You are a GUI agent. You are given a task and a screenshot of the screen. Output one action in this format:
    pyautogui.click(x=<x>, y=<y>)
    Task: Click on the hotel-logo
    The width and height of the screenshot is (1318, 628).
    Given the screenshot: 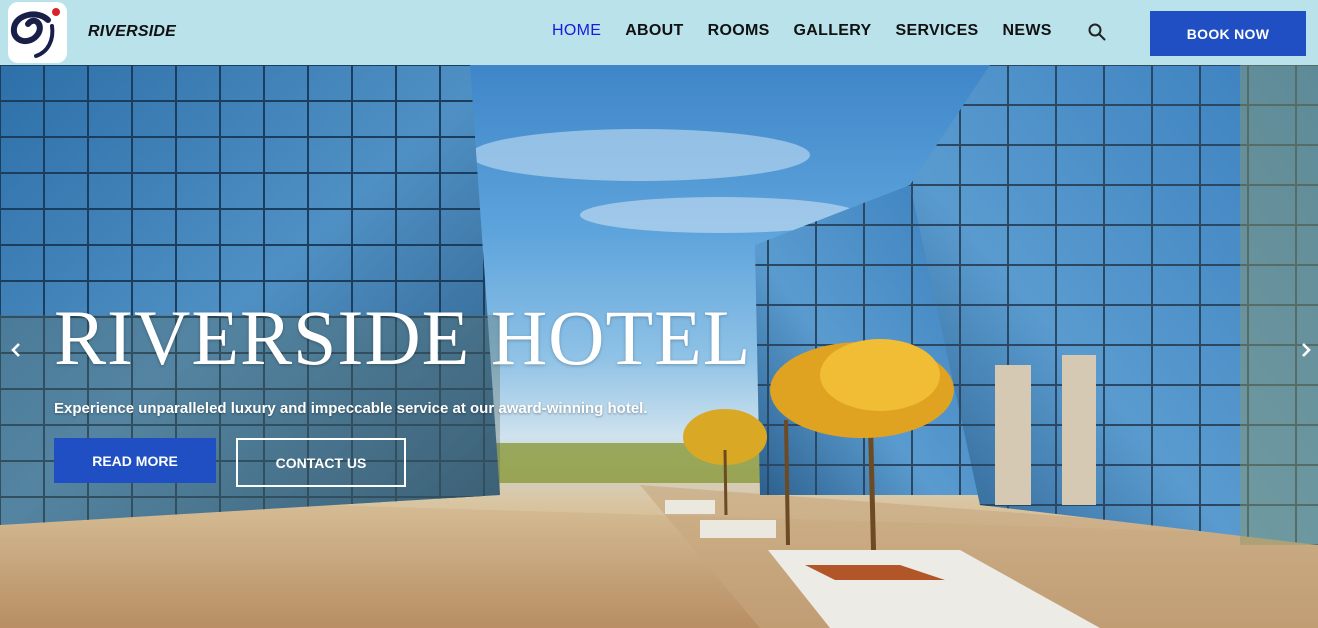 What is the action you would take?
    pyautogui.click(x=37, y=32)
    